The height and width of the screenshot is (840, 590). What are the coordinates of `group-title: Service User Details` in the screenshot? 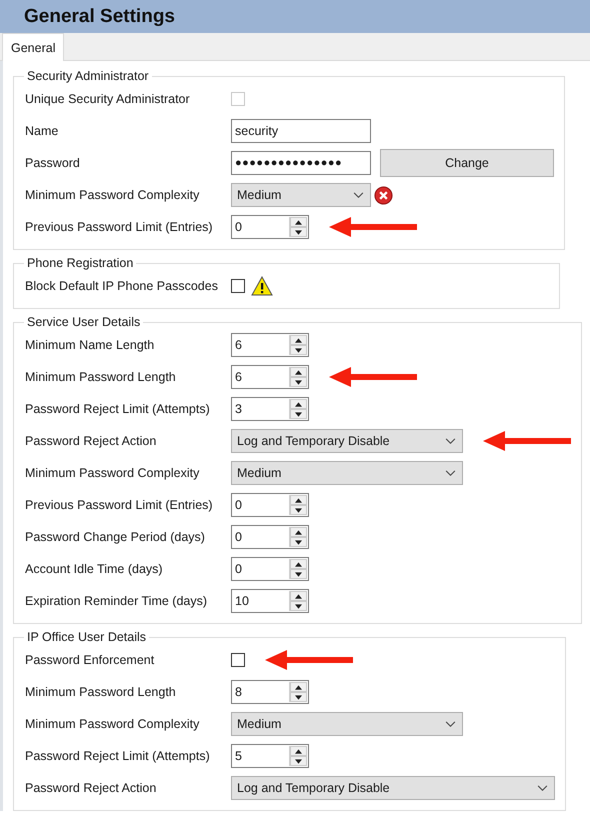 It's located at (84, 322).